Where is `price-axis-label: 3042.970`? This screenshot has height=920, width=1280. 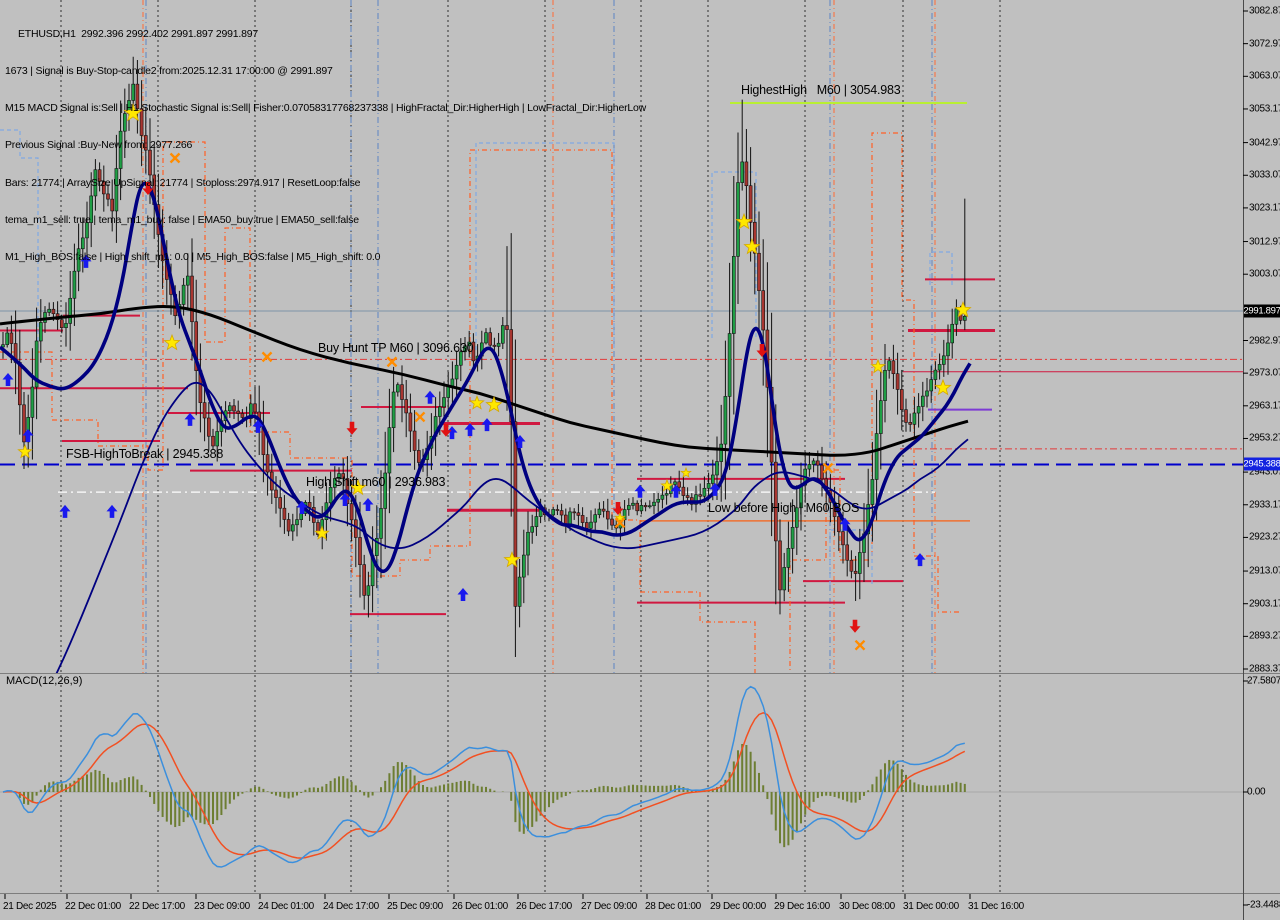
price-axis-label: 3042.970 is located at coordinates (1264, 143).